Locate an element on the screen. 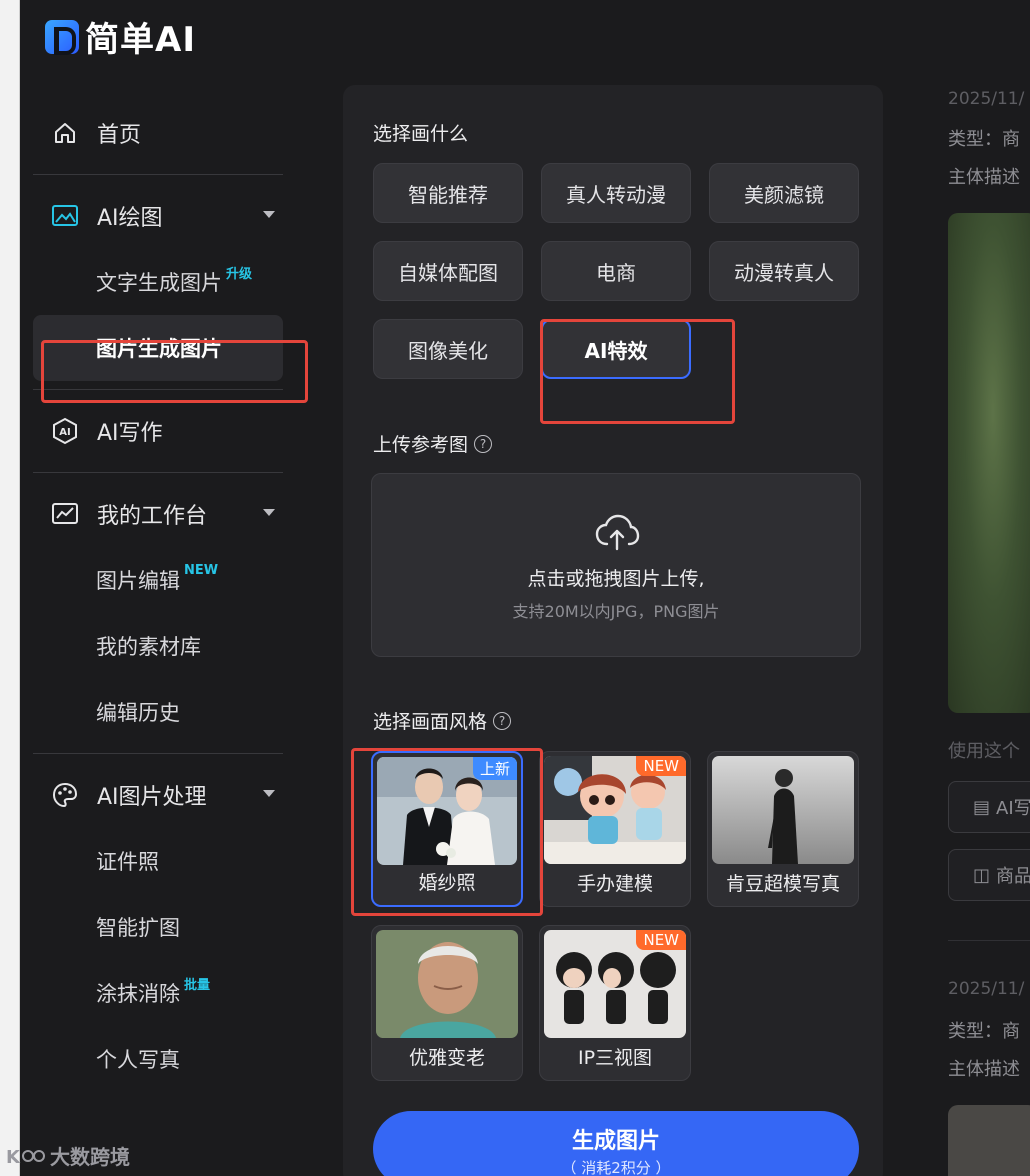  logo: 简单AI is located at coordinates (120, 36).